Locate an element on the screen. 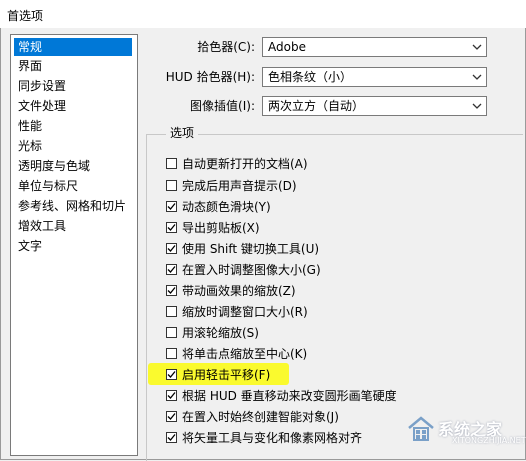 Image resolution: width=526 pixels, height=461 pixels. image-interpolation-select: 两次立方（自动） is located at coordinates (374, 106).